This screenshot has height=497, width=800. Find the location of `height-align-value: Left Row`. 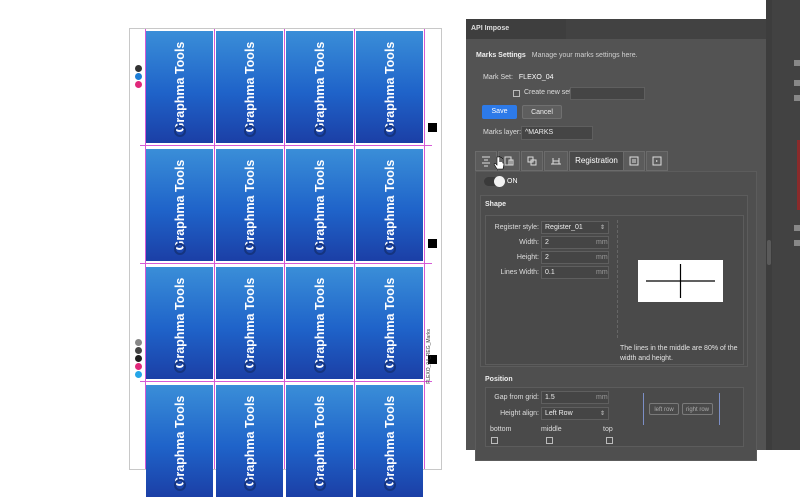

height-align-value: Left Row is located at coordinates (559, 413).